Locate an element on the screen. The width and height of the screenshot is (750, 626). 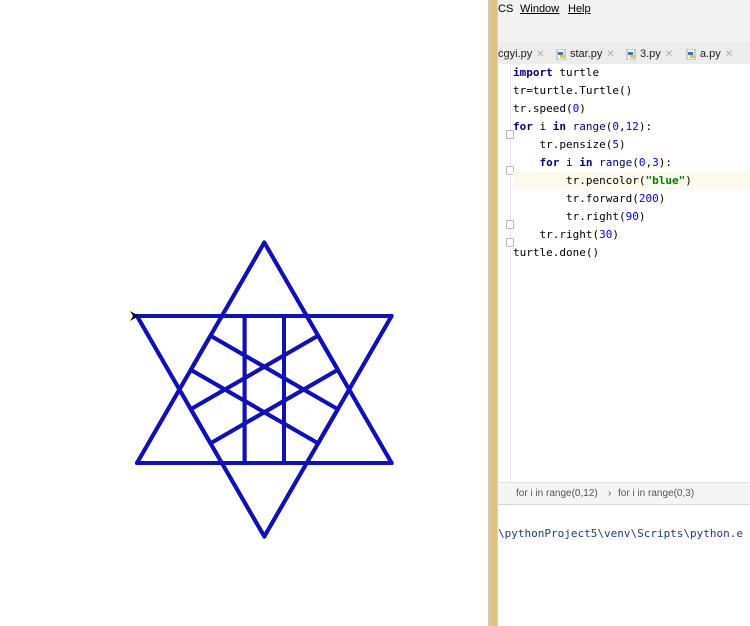
tab-3: 3.py ✕ is located at coordinates (649, 54).